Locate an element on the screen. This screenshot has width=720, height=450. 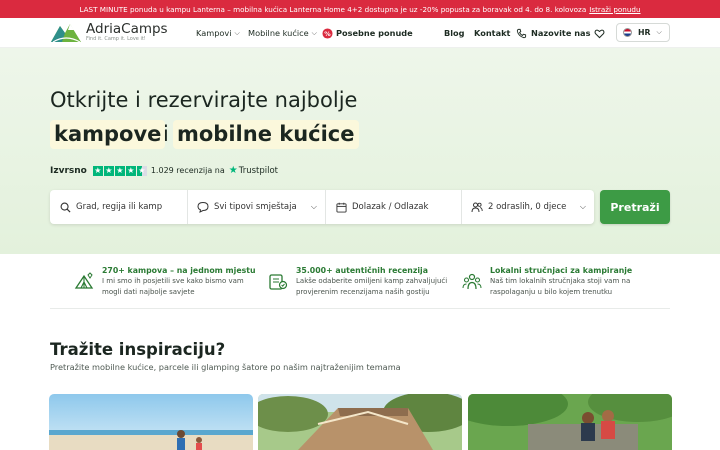
rating-label: Izvrsno is located at coordinates (68, 170).